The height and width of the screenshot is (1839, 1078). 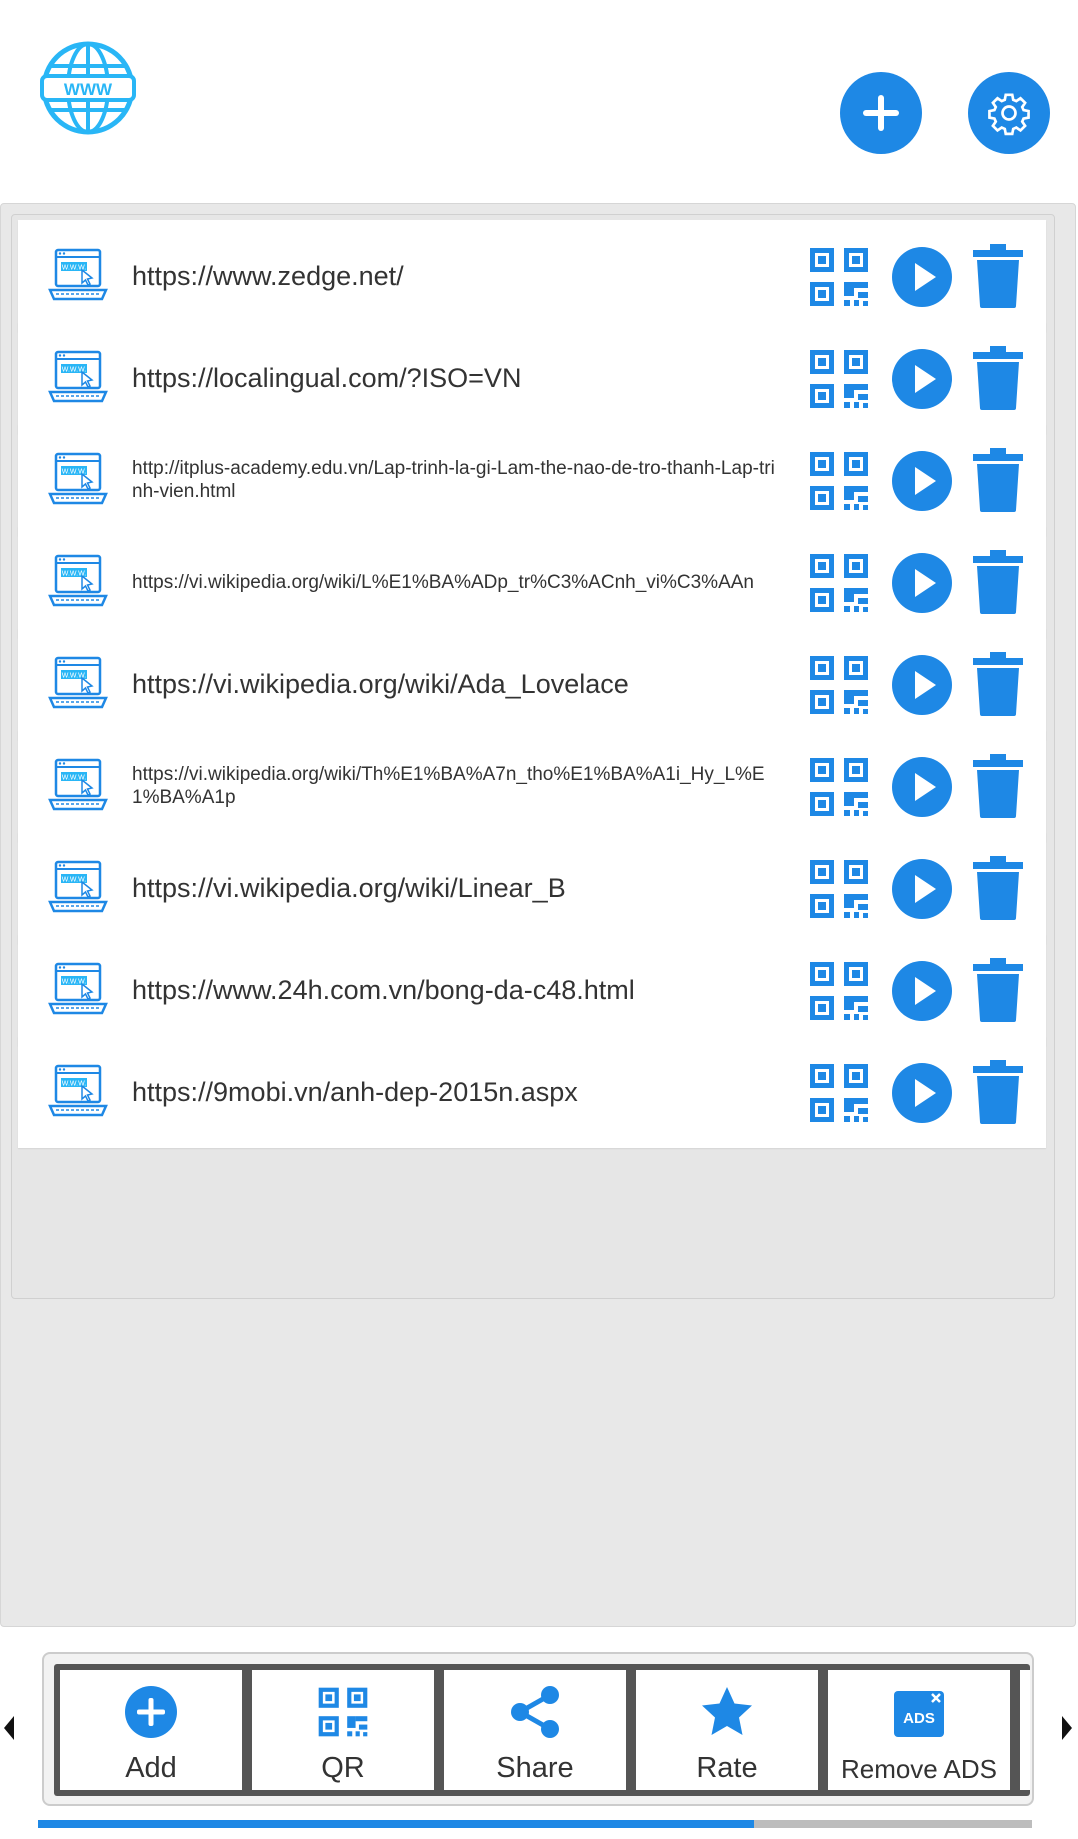 I want to click on url-text: https://vi.wikipedia.org/wiki/Linear_B, so click(x=349, y=887).